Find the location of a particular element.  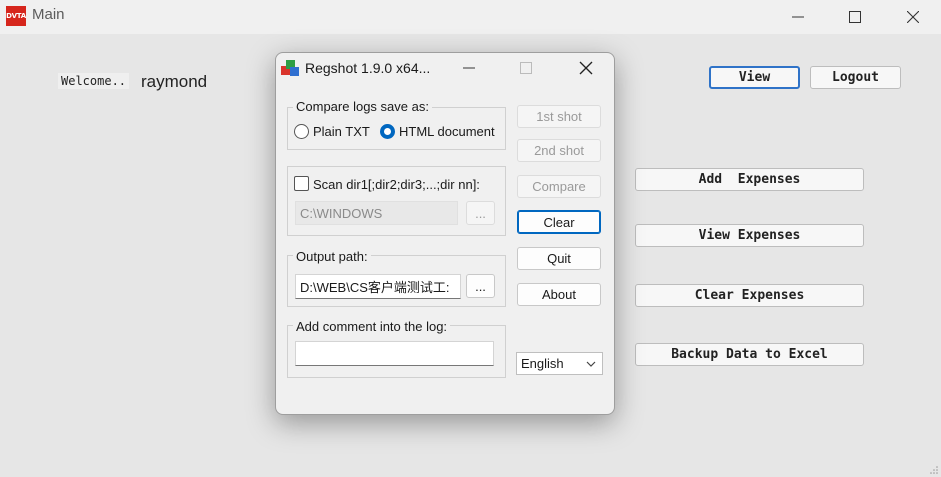

minimize-button is located at coordinates (798, 17).